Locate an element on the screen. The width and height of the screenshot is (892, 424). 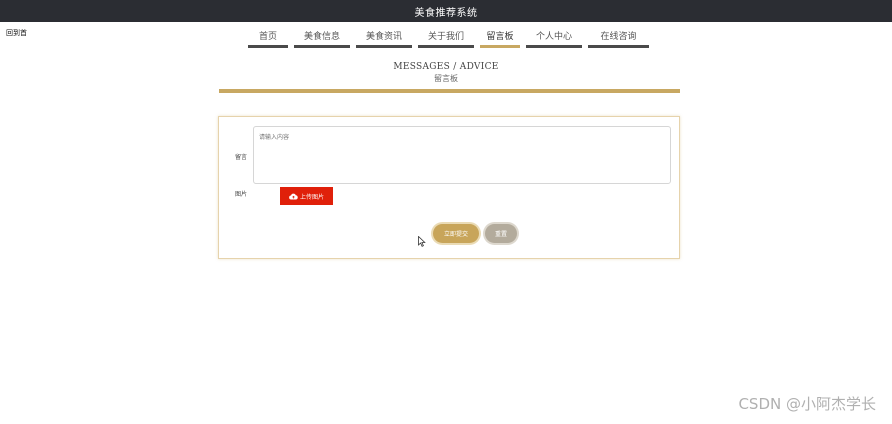
watermark-text: CSDN @小阿杰学长 is located at coordinates (807, 404).